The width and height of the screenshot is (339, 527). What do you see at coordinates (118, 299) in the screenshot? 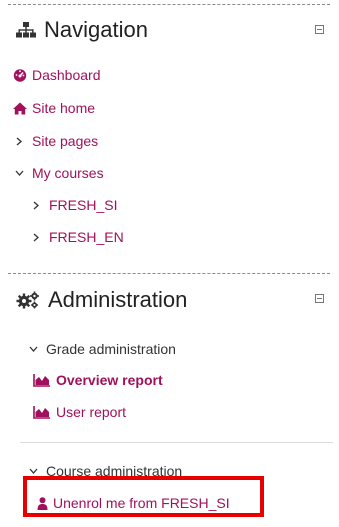
I see `administration-title-text: Administration` at bounding box center [118, 299].